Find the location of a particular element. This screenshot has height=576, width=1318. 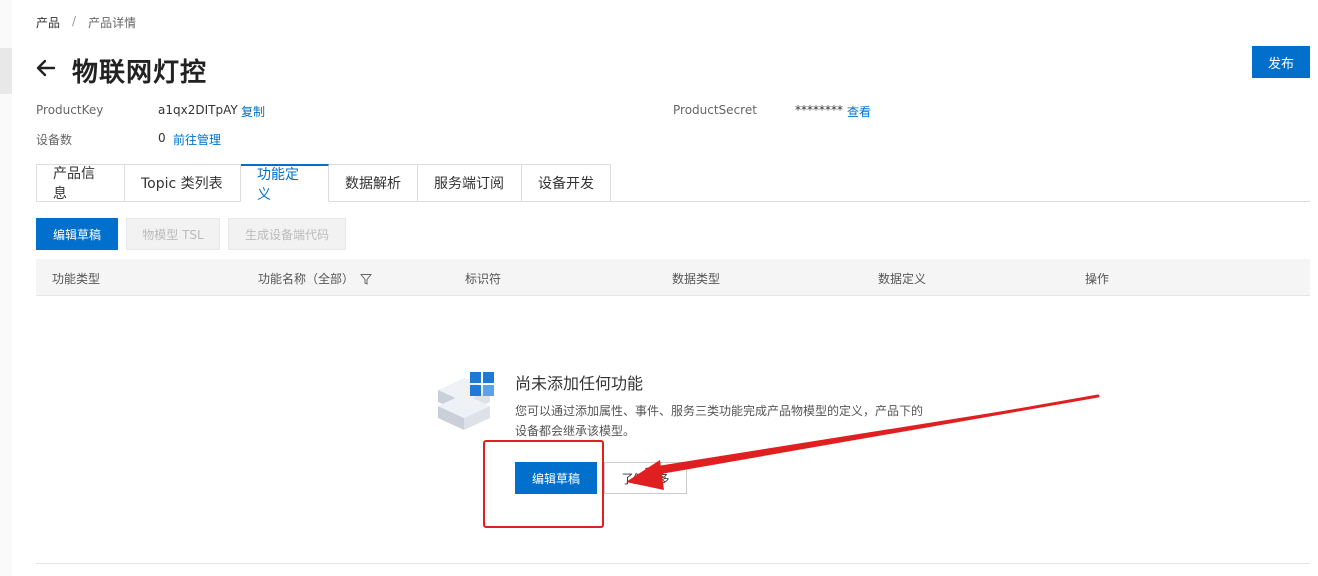

empty-state-box-icon is located at coordinates (466, 401).